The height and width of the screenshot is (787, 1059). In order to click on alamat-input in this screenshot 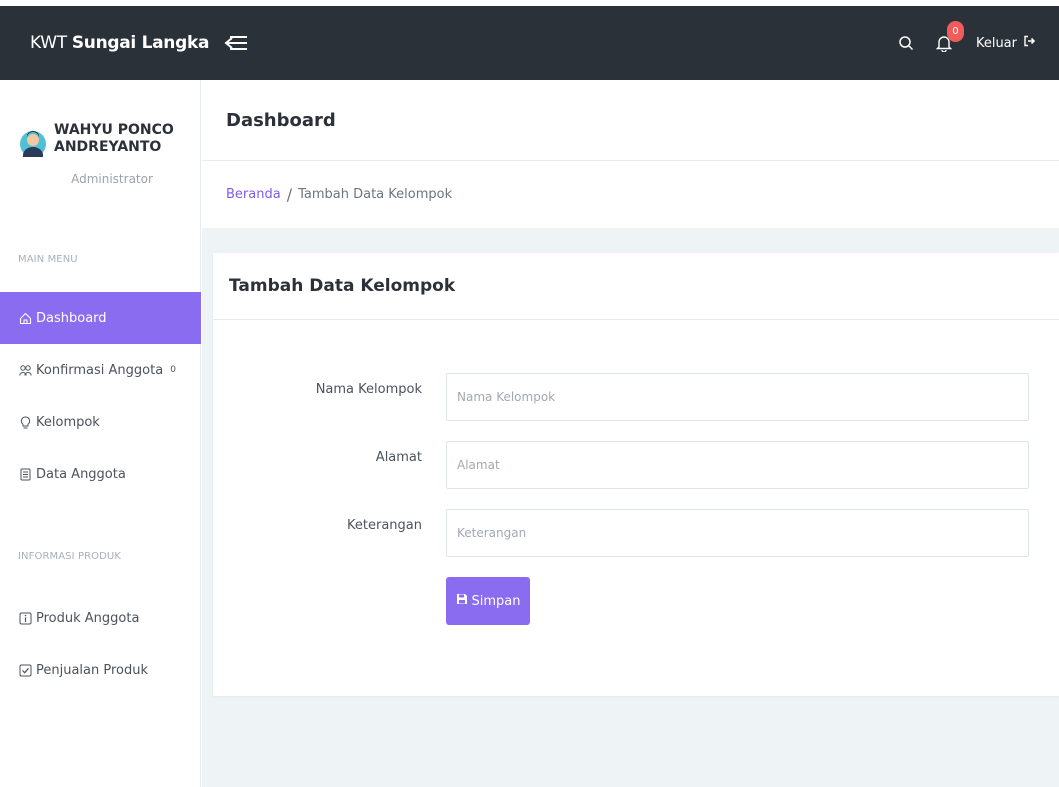, I will do `click(737, 465)`.